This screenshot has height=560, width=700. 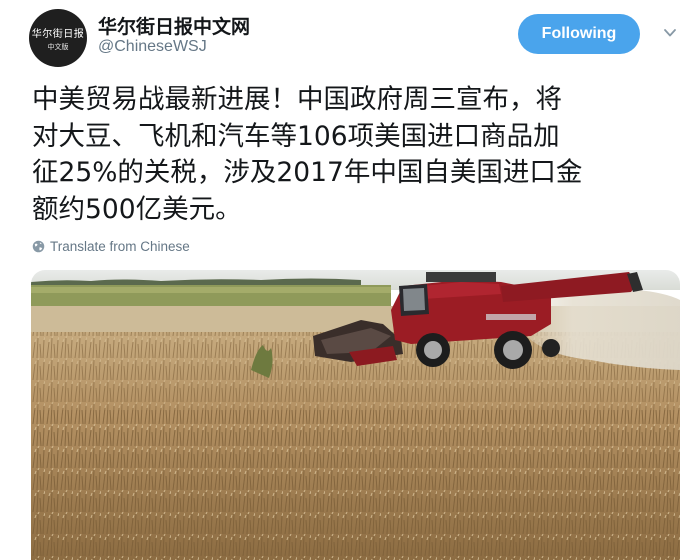 I want to click on tweet-header: 华尔街日报 中文版 华尔街日报中文网 @ChineseWSJ Following, so click(x=350, y=35).